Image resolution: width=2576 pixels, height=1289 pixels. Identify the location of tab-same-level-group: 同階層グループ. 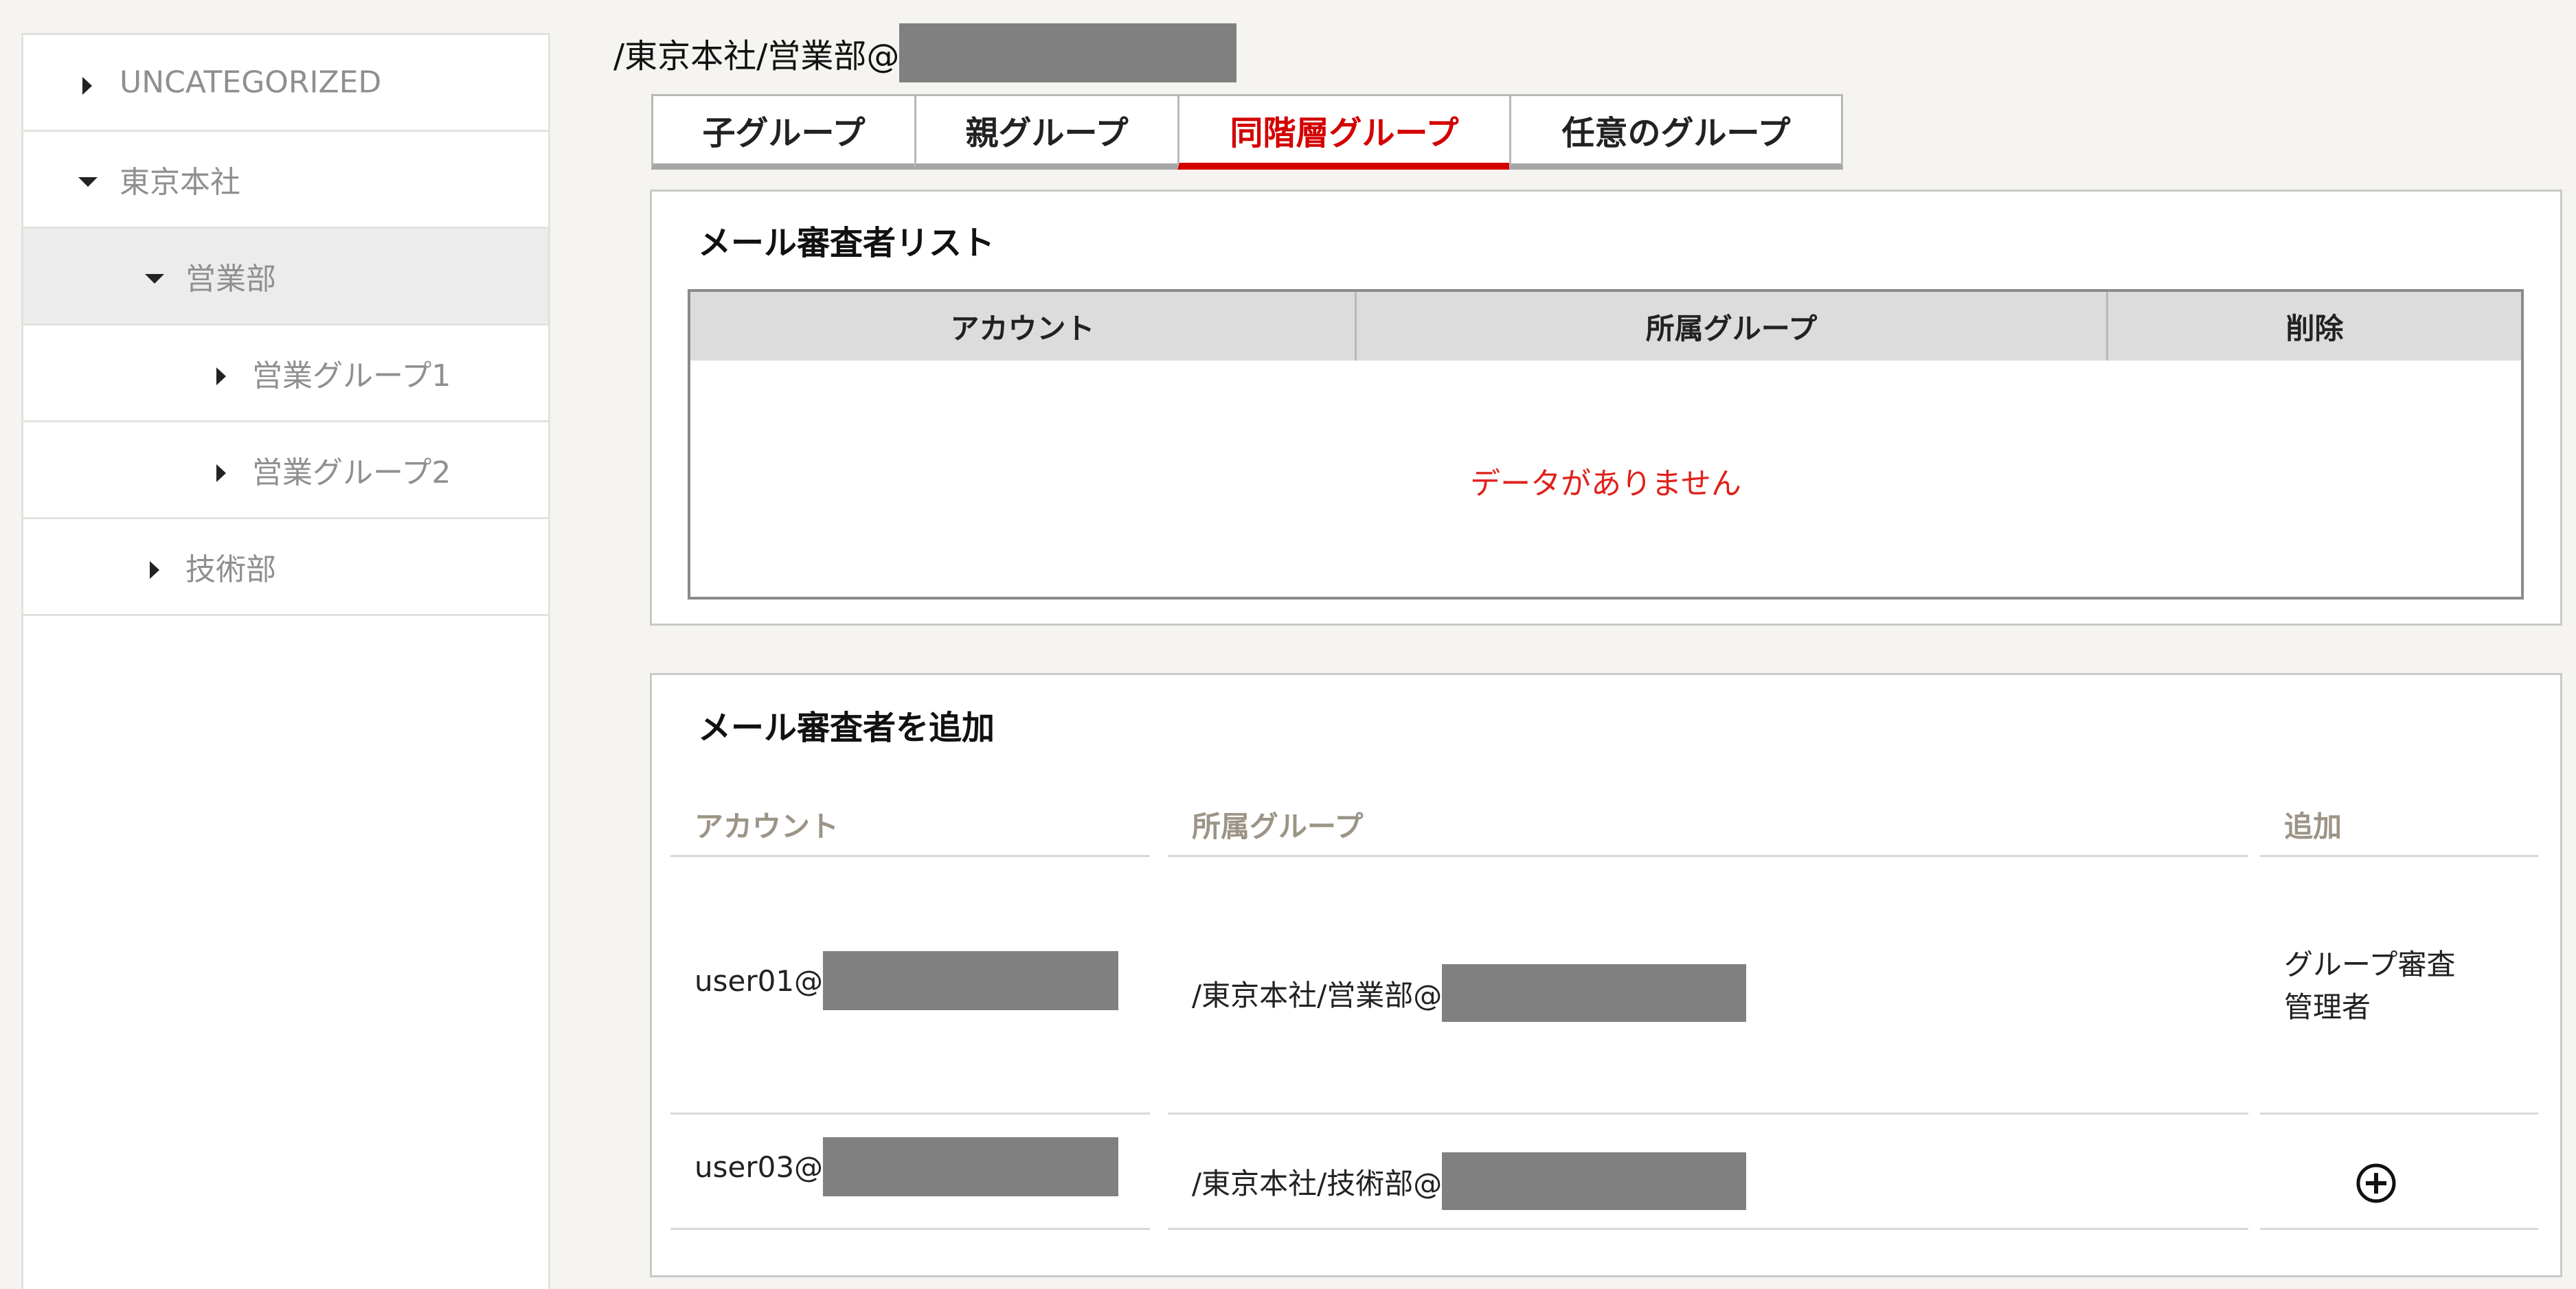
(1344, 132).